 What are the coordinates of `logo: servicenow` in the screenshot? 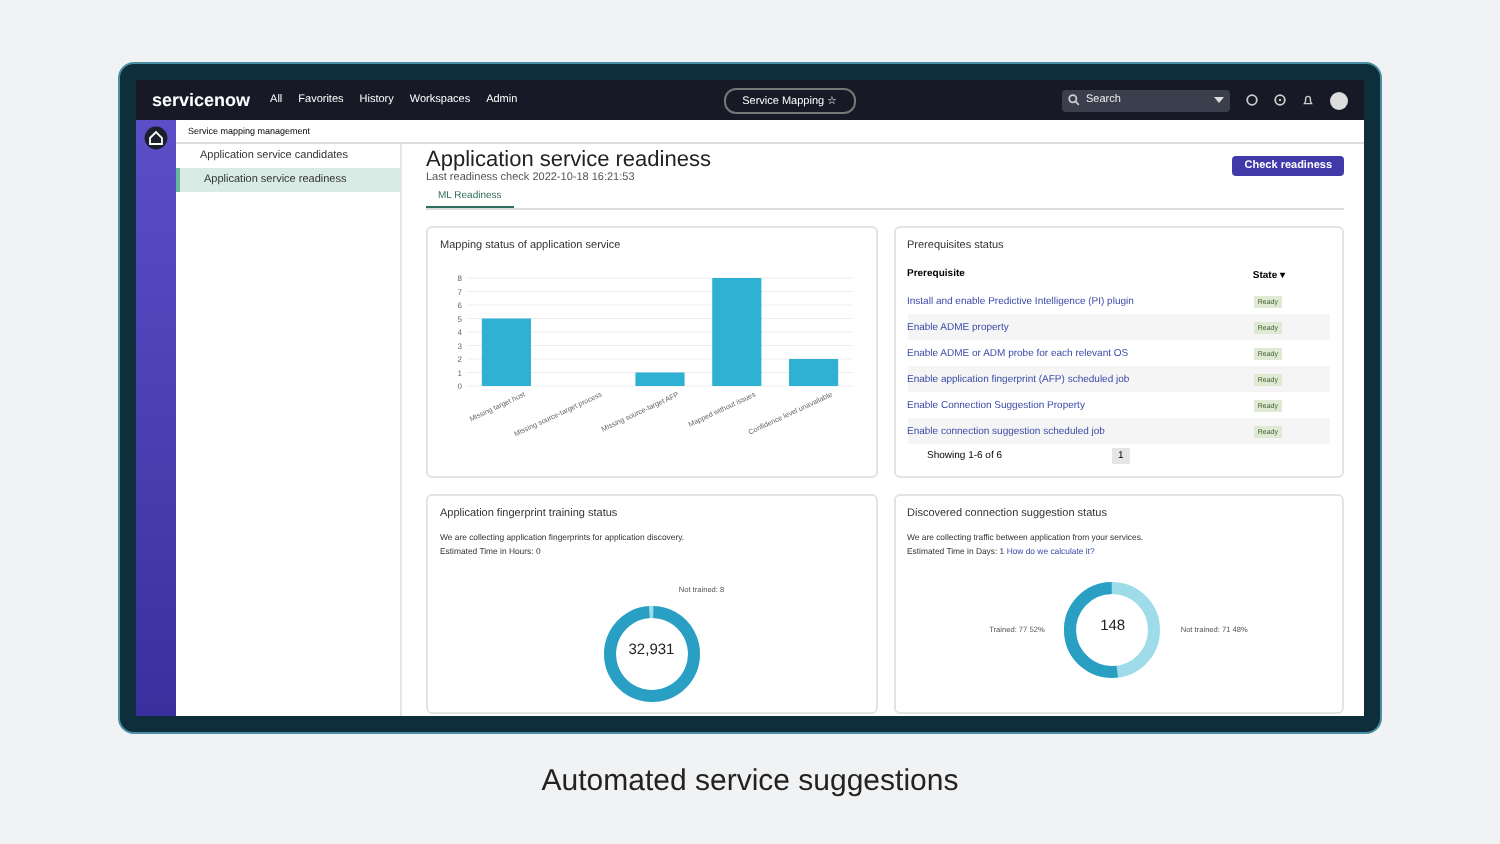 It's located at (201, 100).